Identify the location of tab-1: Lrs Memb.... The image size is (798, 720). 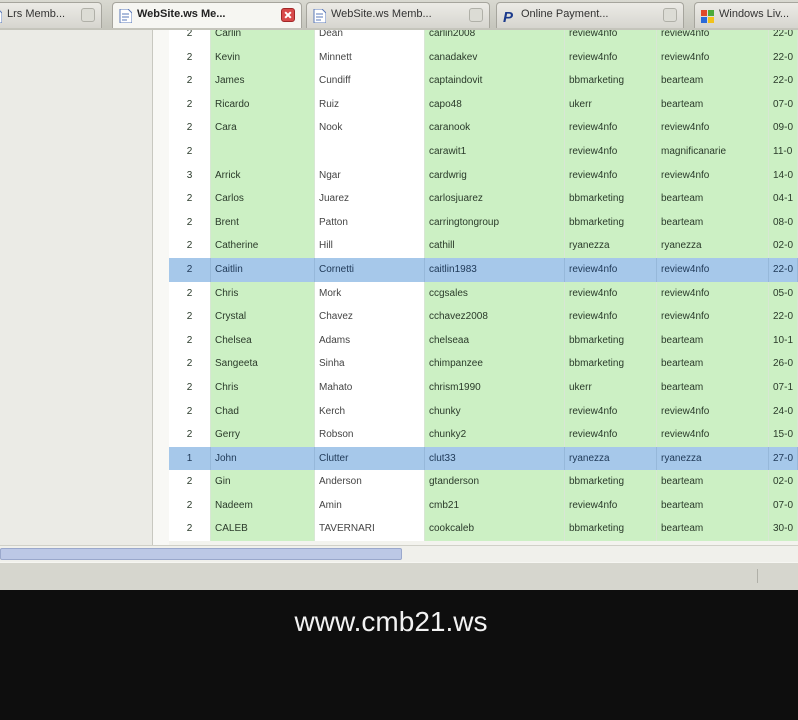
(51, 15).